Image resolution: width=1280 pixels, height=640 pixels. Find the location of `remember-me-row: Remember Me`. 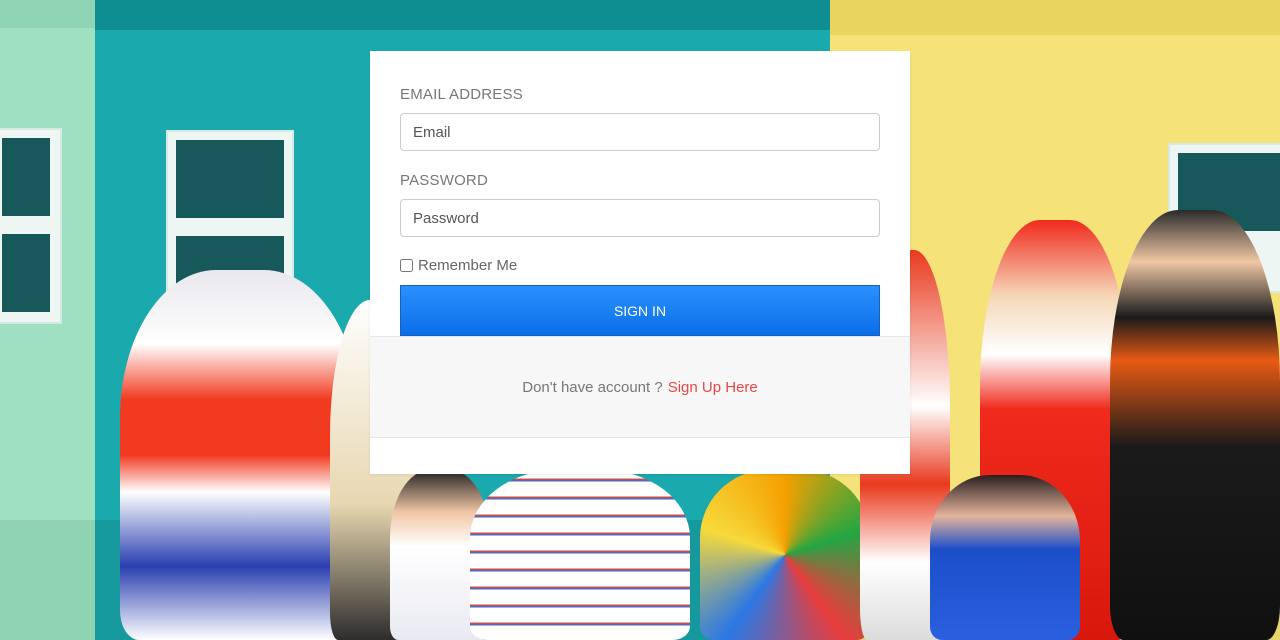

remember-me-row: Remember Me is located at coordinates (458, 265).